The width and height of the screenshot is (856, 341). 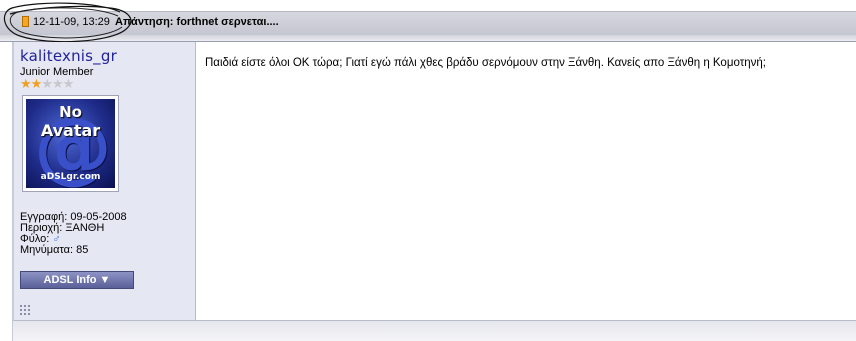 I want to click on adsl-info-button: ADSL Info ▼, so click(x=77, y=280).